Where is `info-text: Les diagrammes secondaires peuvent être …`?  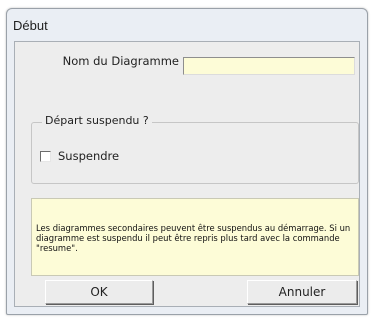
info-text: Les diagrammes secondaires peuvent être … is located at coordinates (193, 238).